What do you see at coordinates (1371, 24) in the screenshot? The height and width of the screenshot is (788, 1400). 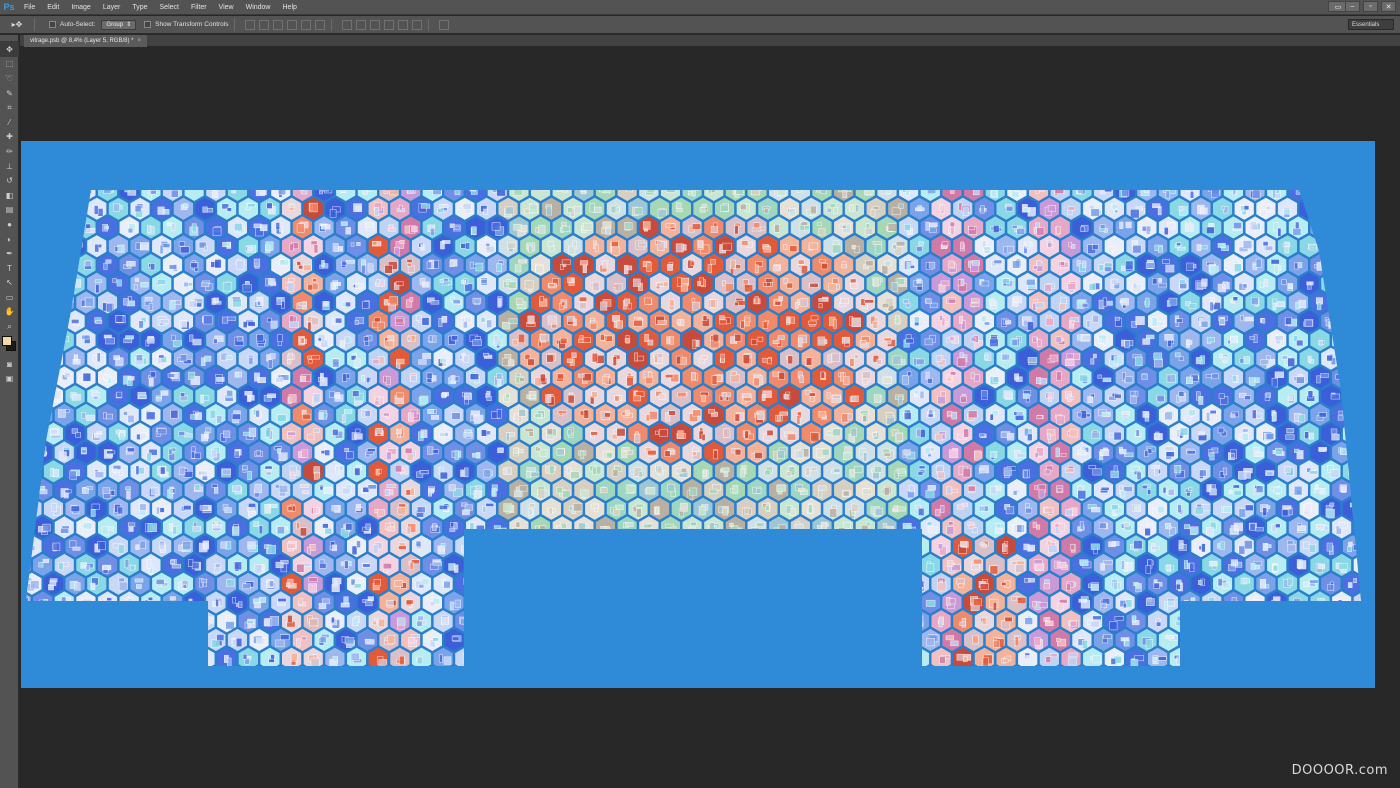 I see `workspace-switcher: Essentials` at bounding box center [1371, 24].